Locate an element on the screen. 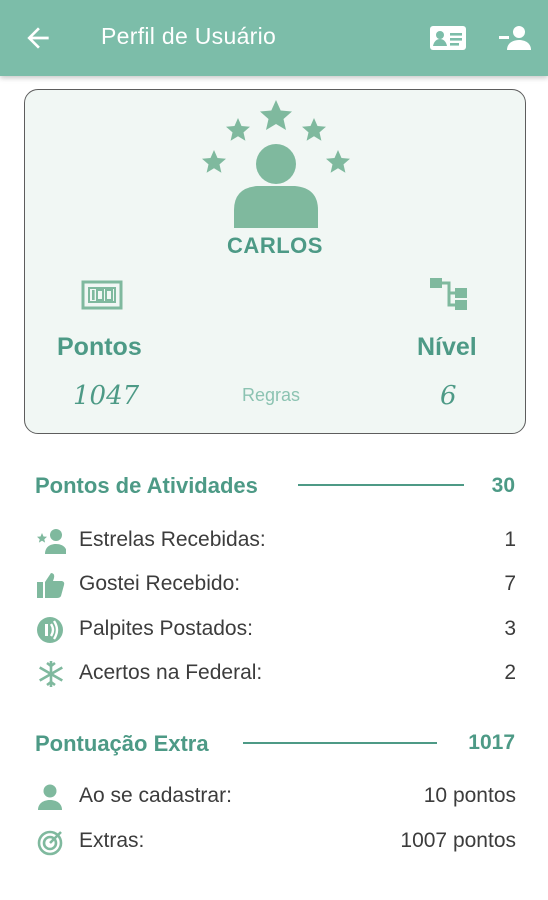  item-value: 2 is located at coordinates (510, 672).